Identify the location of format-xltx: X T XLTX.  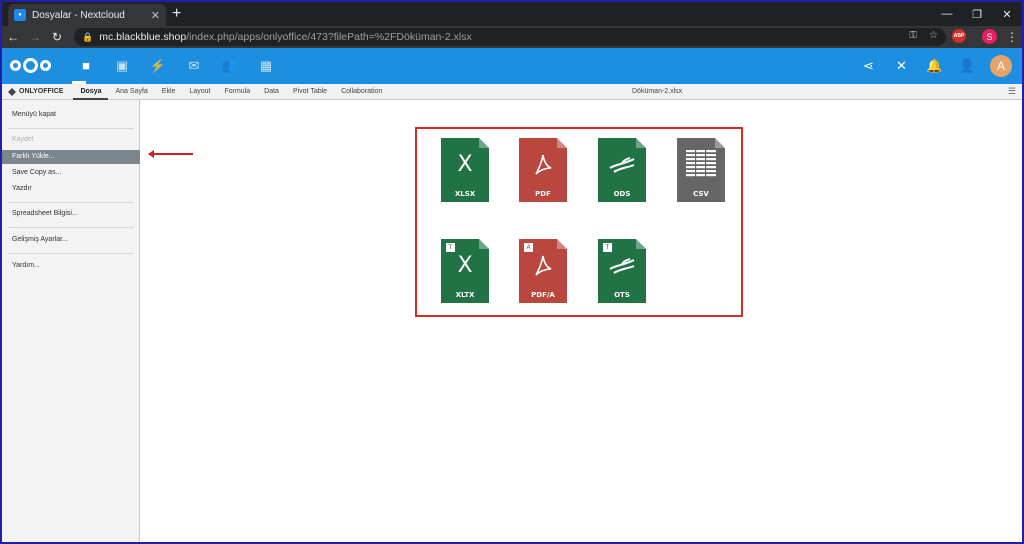
(465, 271).